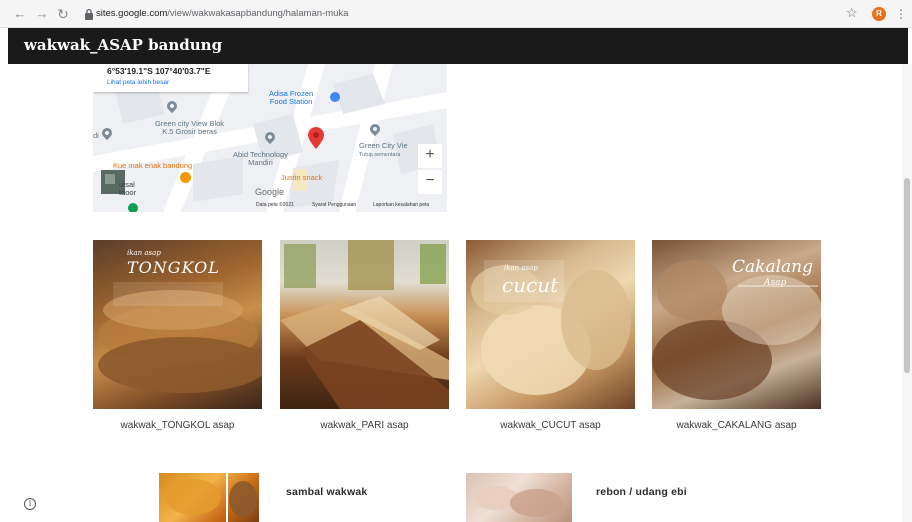  I want to click on zoom-out-button: −, so click(430, 182).